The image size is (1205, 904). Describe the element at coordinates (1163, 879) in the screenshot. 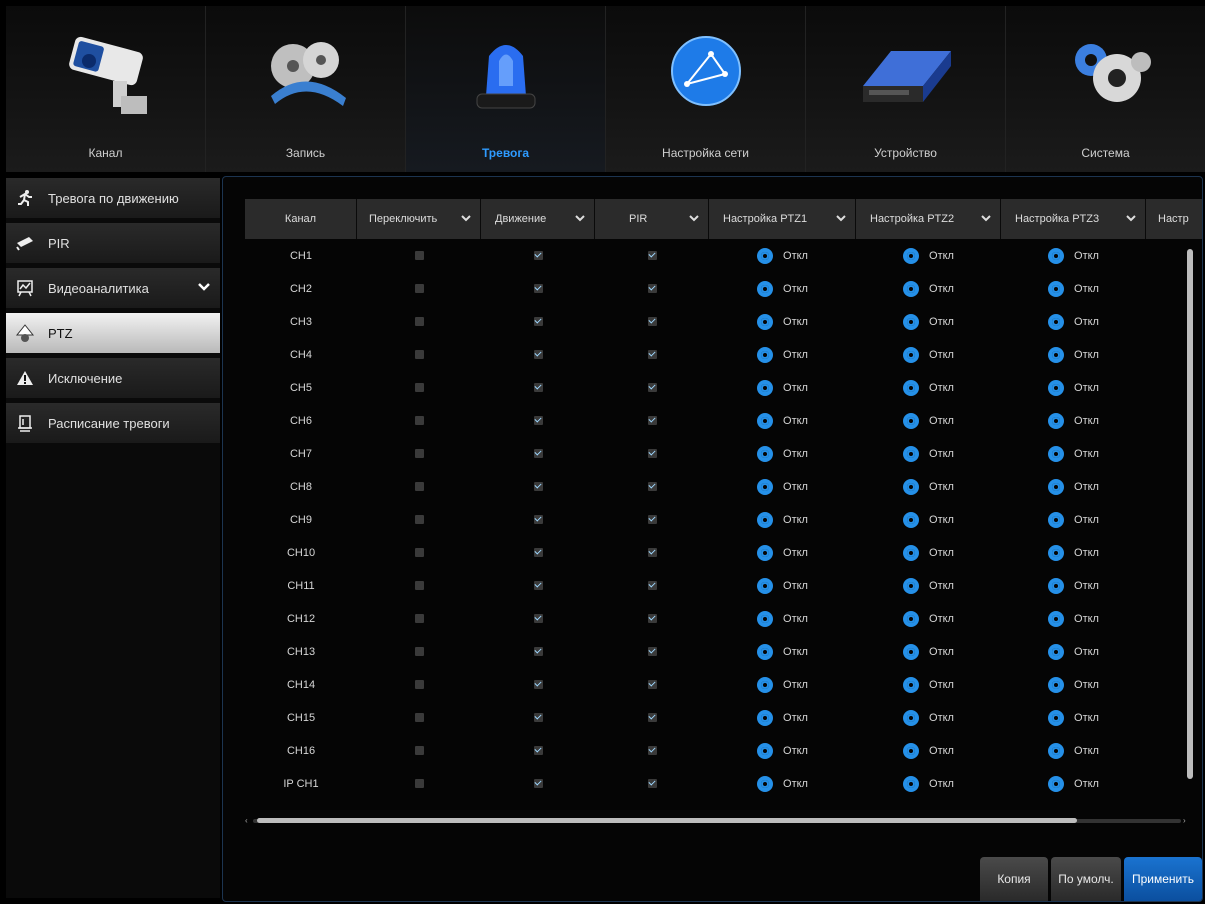

I see `apply-button: Применить` at that location.